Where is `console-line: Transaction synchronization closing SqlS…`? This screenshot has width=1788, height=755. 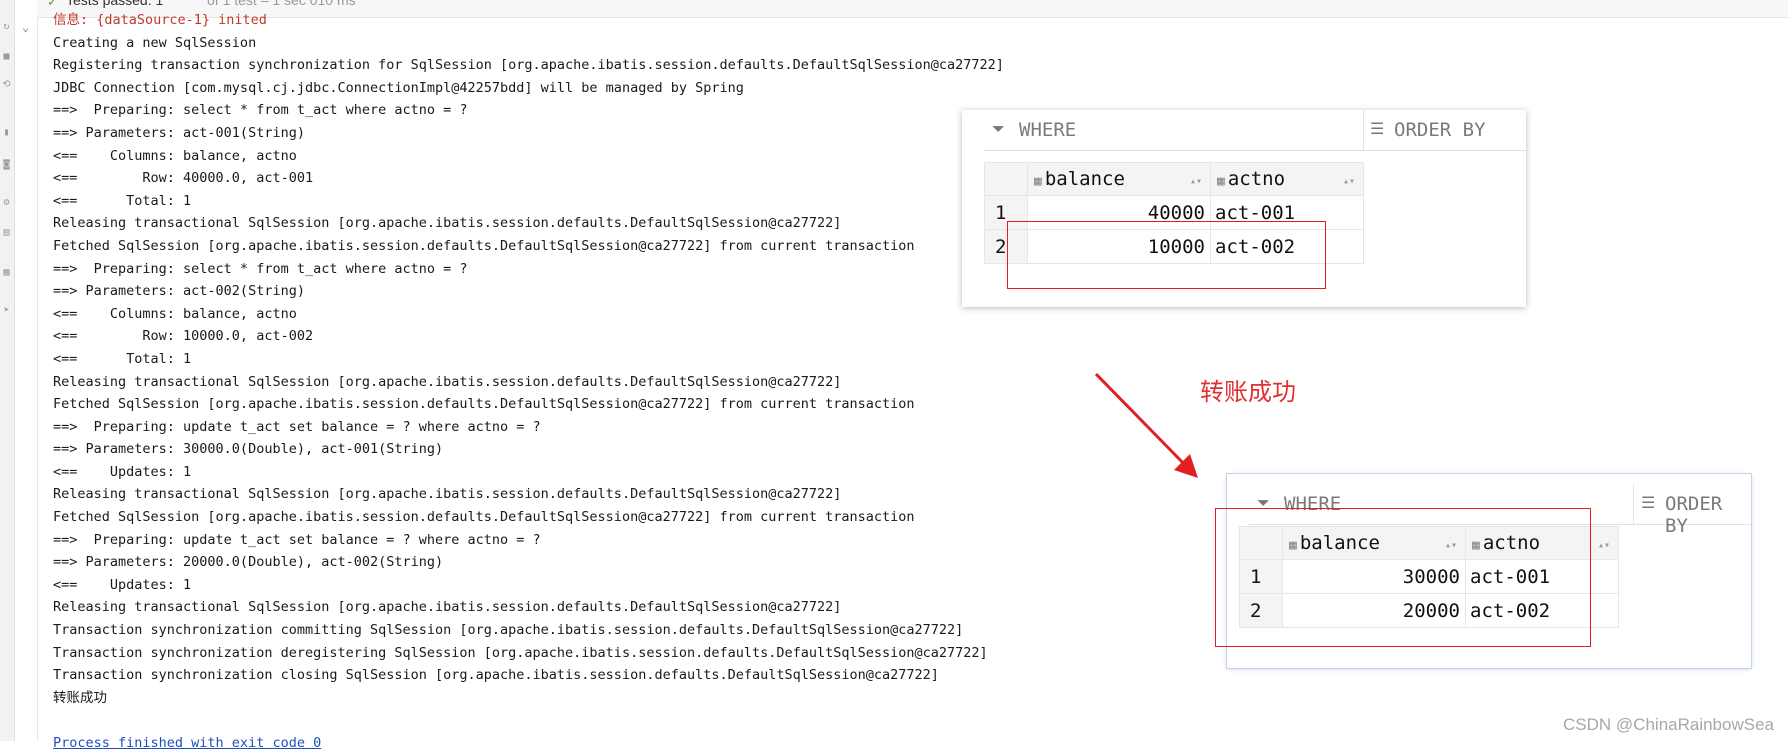 console-line: Transaction synchronization closing SqlS… is located at coordinates (496, 675).